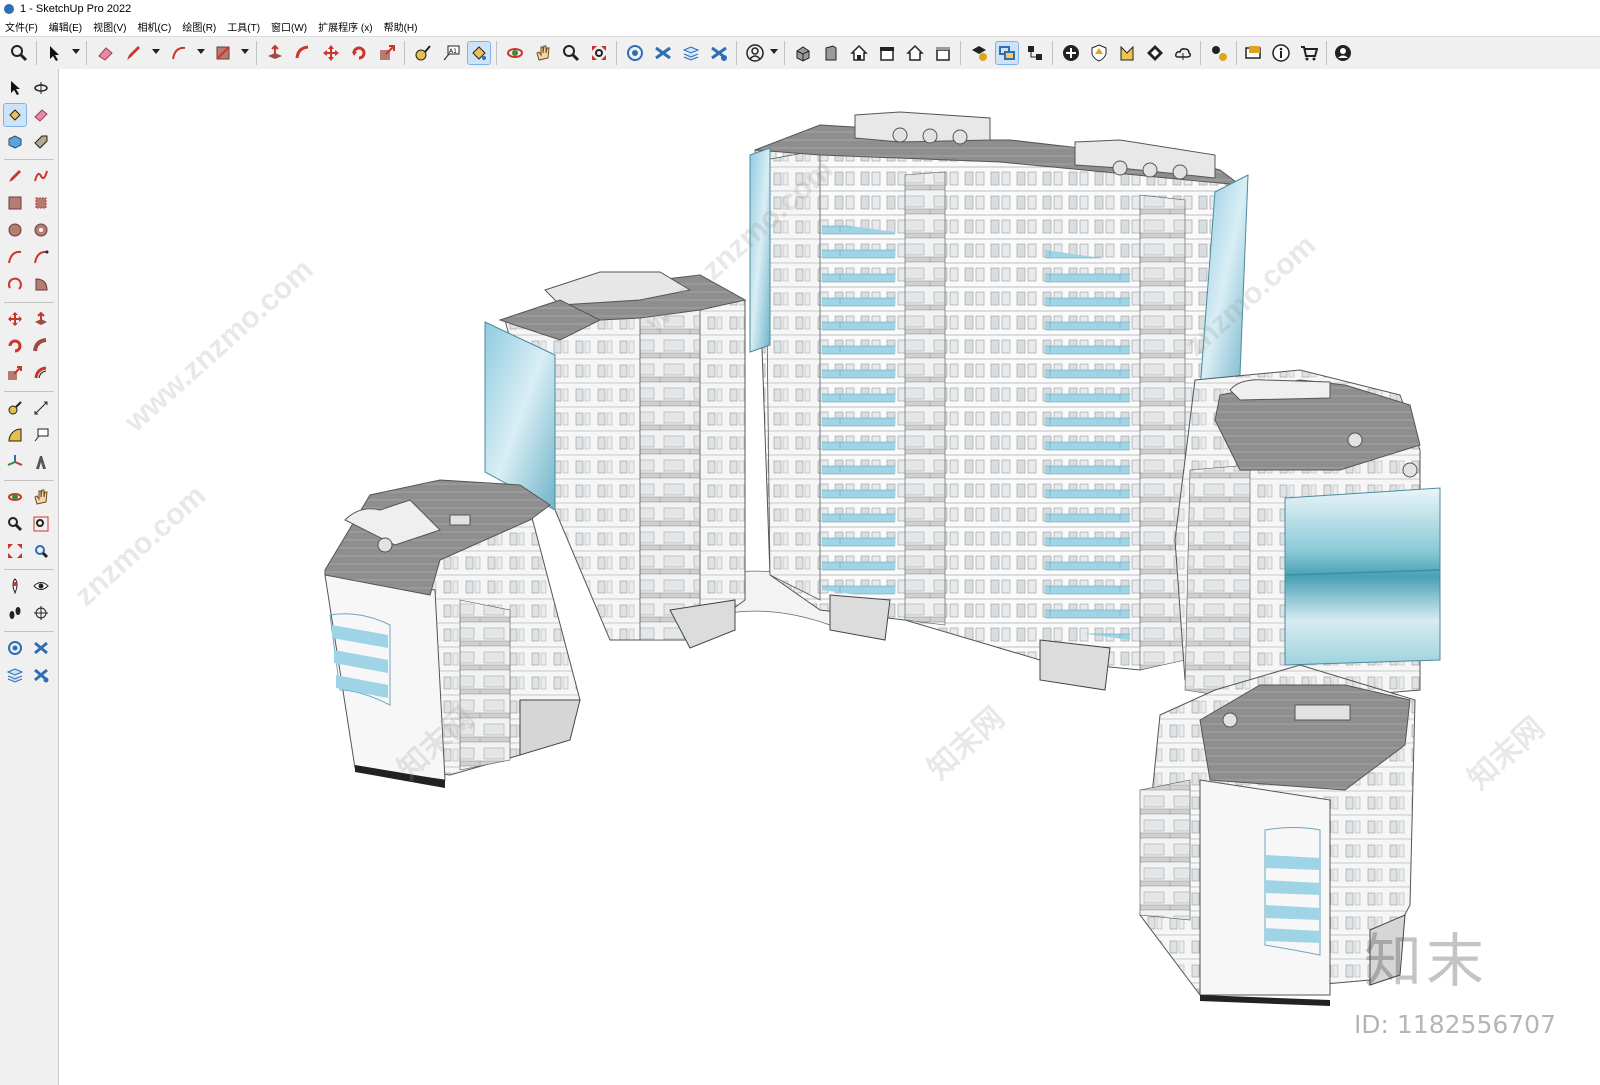  I want to click on account-icon, so click(755, 53).